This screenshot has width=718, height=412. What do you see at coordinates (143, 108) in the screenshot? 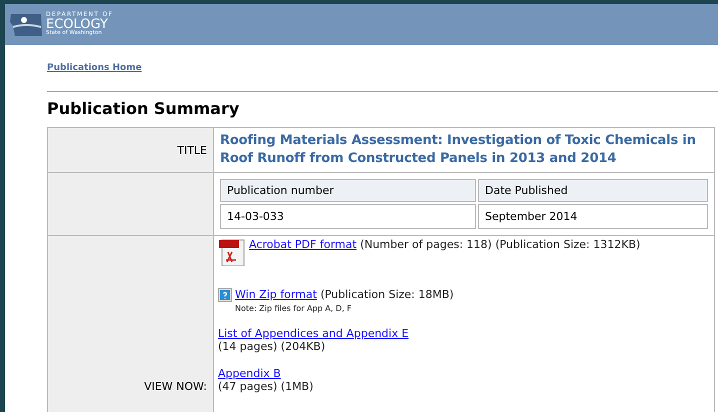
I see `page-heading: Publication Summary` at bounding box center [143, 108].